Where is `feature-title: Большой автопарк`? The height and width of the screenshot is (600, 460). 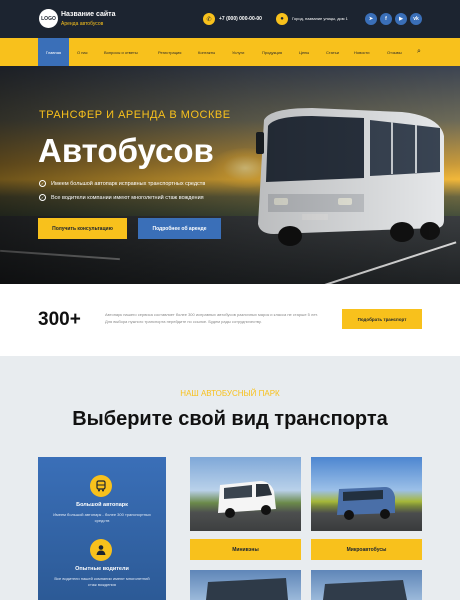 feature-title: Большой автопарк is located at coordinates (102, 505).